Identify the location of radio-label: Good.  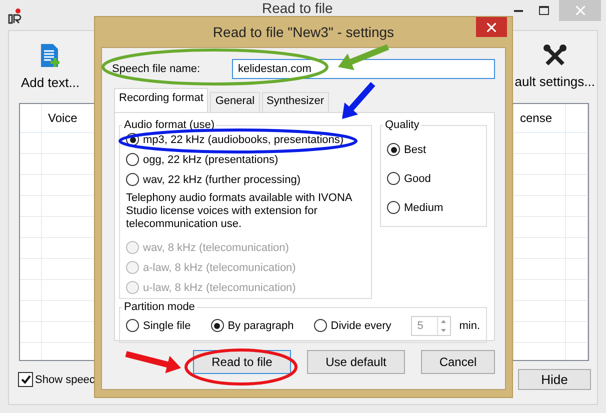
(417, 178).